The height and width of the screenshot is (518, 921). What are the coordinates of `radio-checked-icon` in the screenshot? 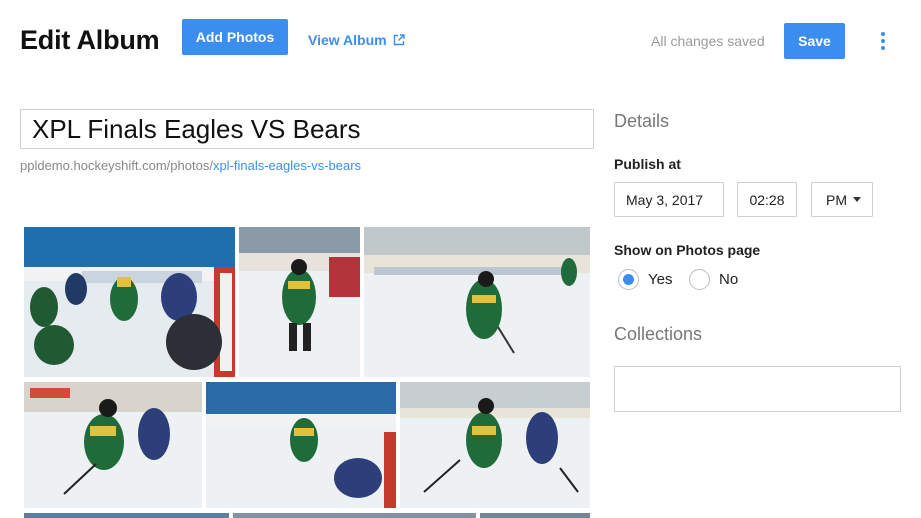 It's located at (628, 279).